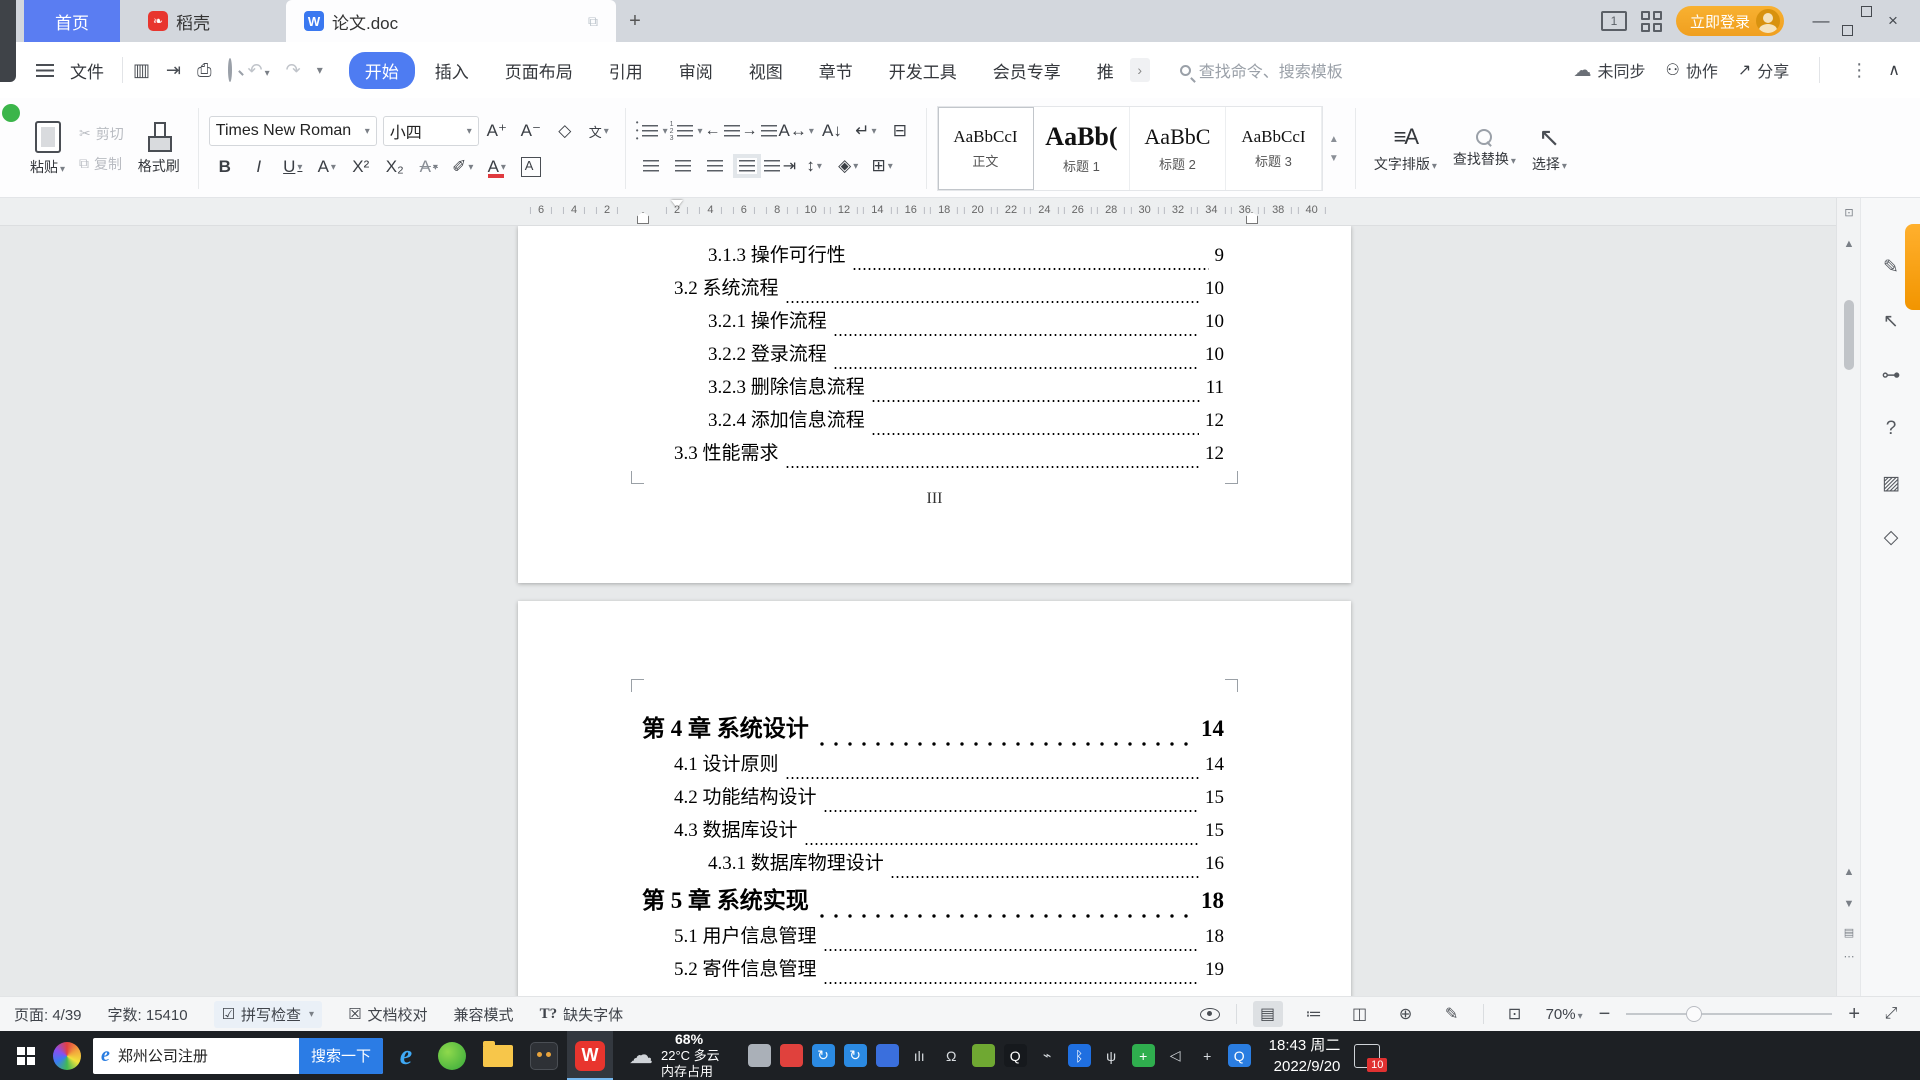 The height and width of the screenshot is (1080, 1920). What do you see at coordinates (1891, 1014) in the screenshot?
I see `fullscreen-icon: ⤢` at bounding box center [1891, 1014].